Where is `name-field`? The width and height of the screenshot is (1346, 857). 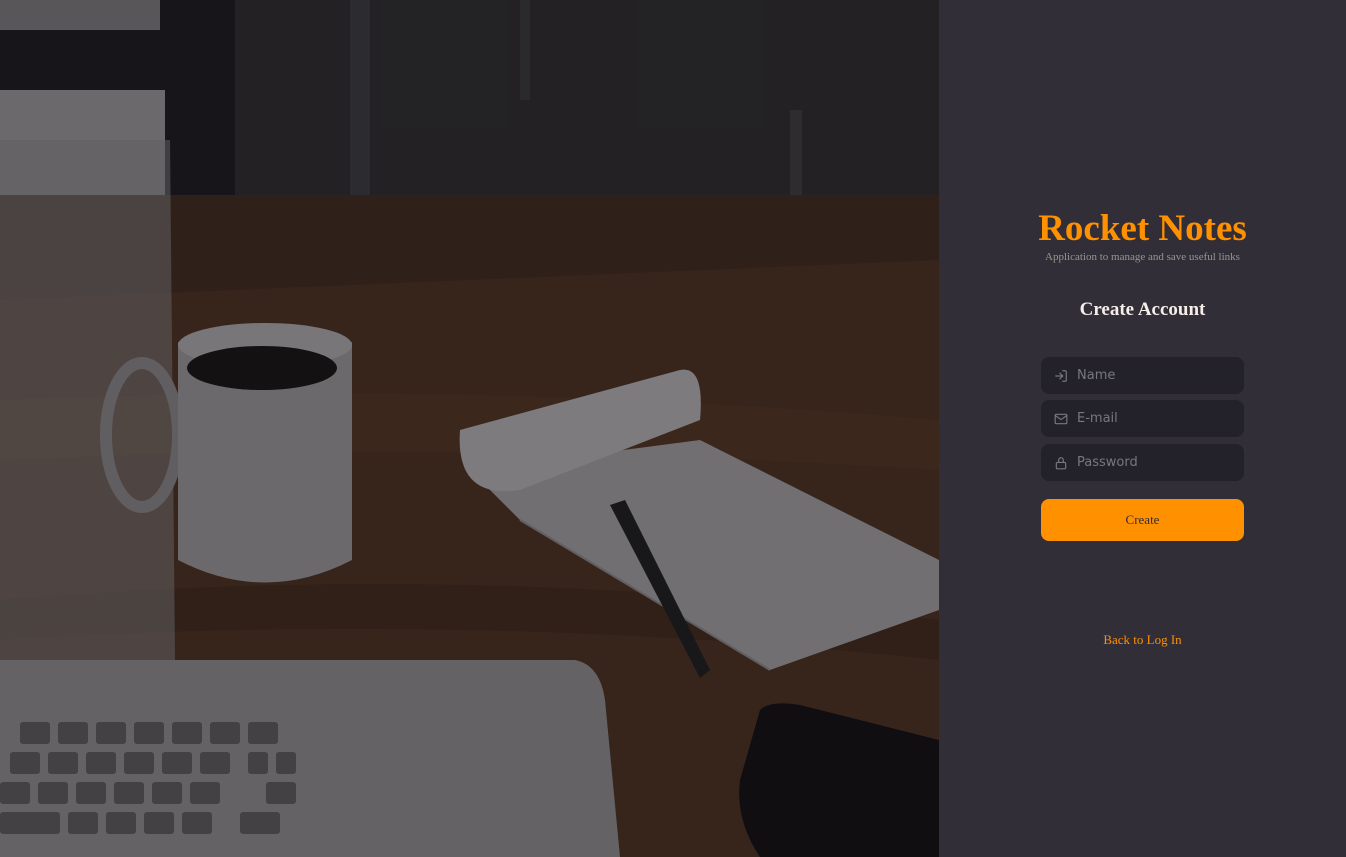 name-field is located at coordinates (1142, 375).